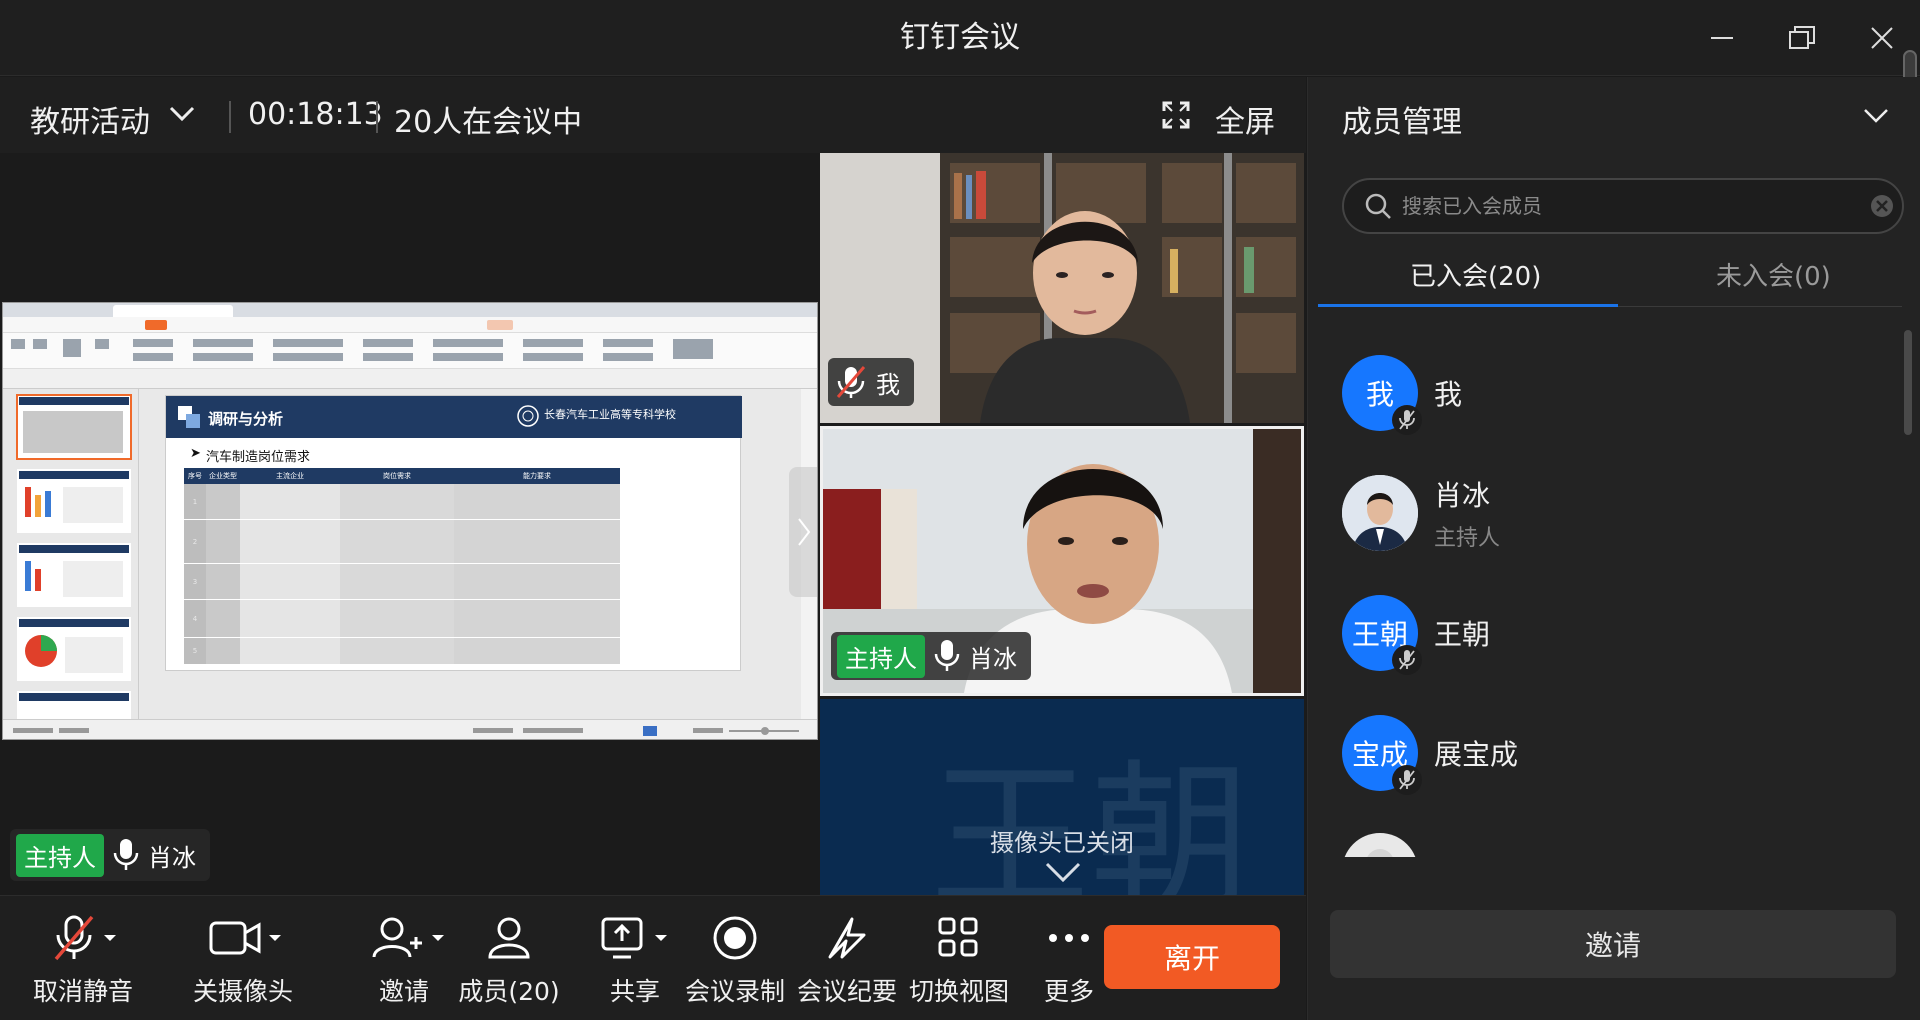 The width and height of the screenshot is (1920, 1020). I want to click on record-label: 会议录制, so click(734, 991).